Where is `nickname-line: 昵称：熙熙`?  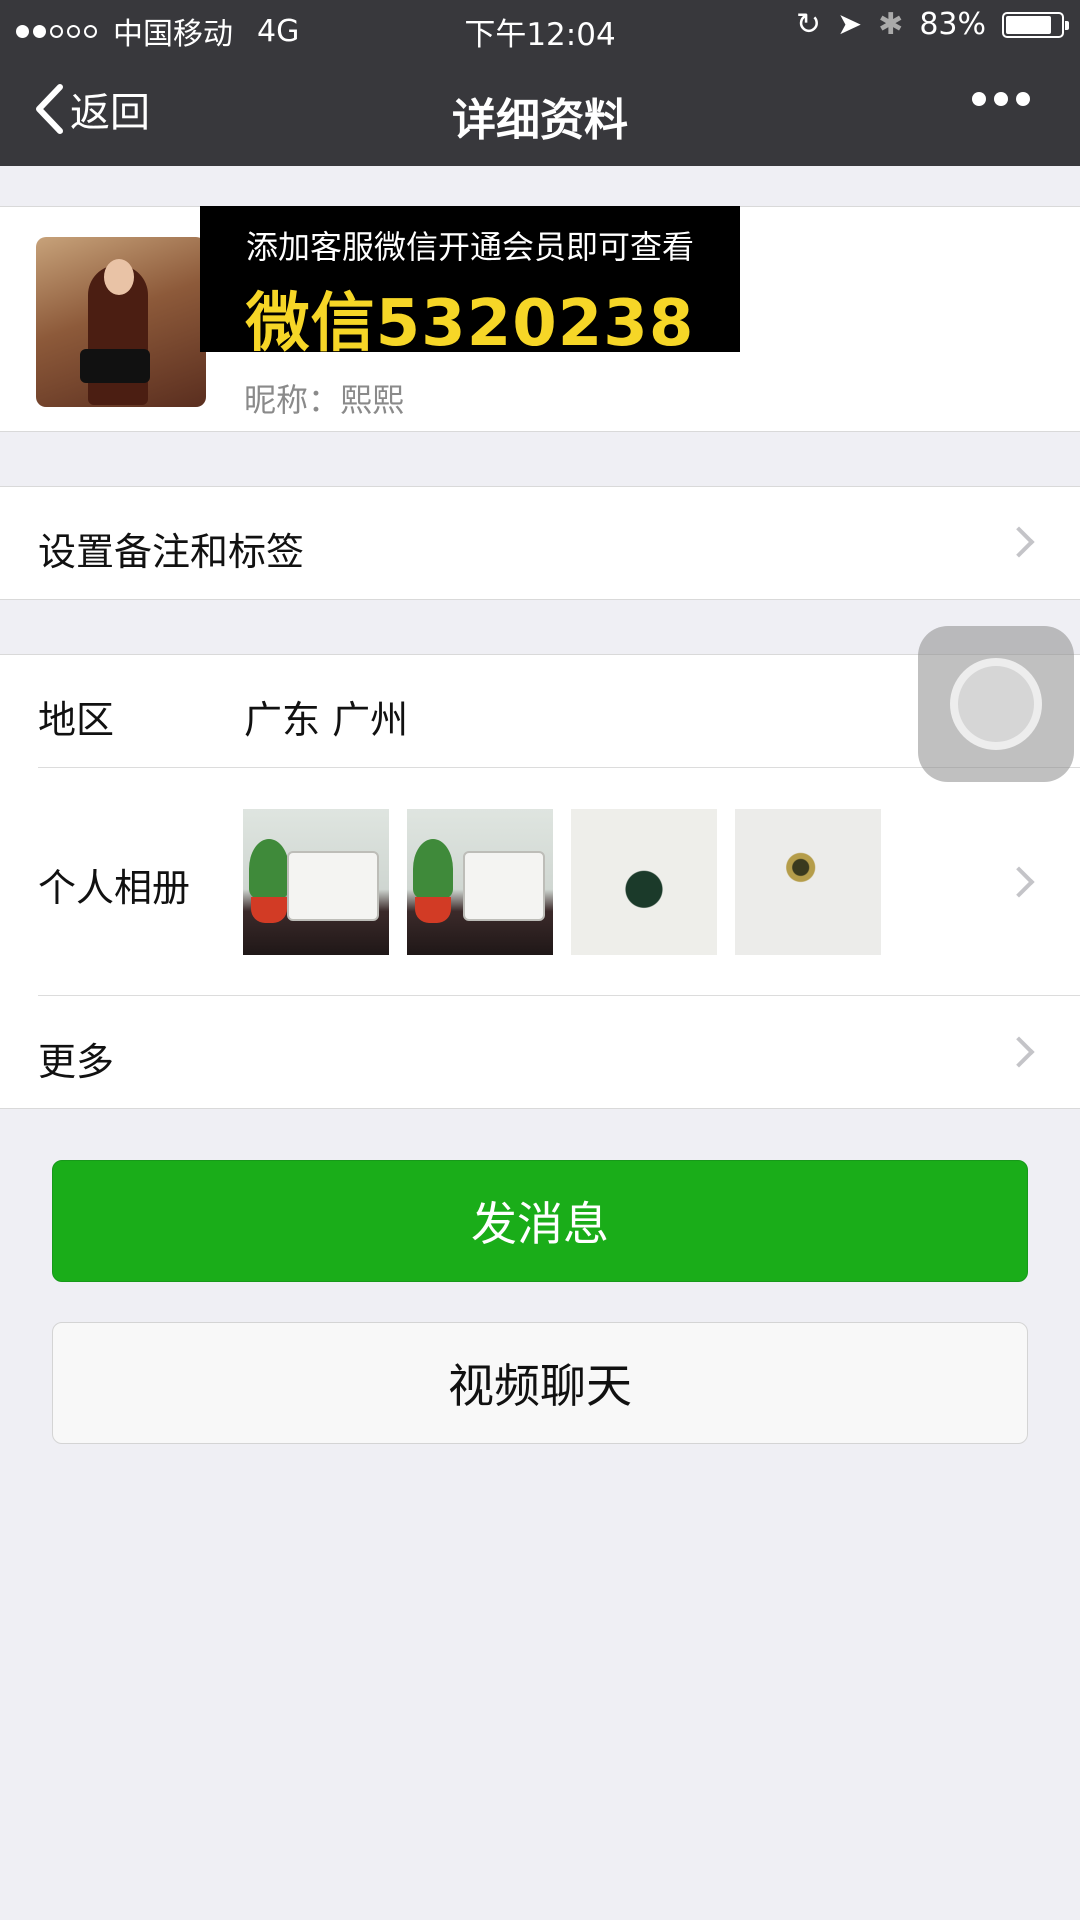
nickname-line: 昵称：熙熙 is located at coordinates (324, 398).